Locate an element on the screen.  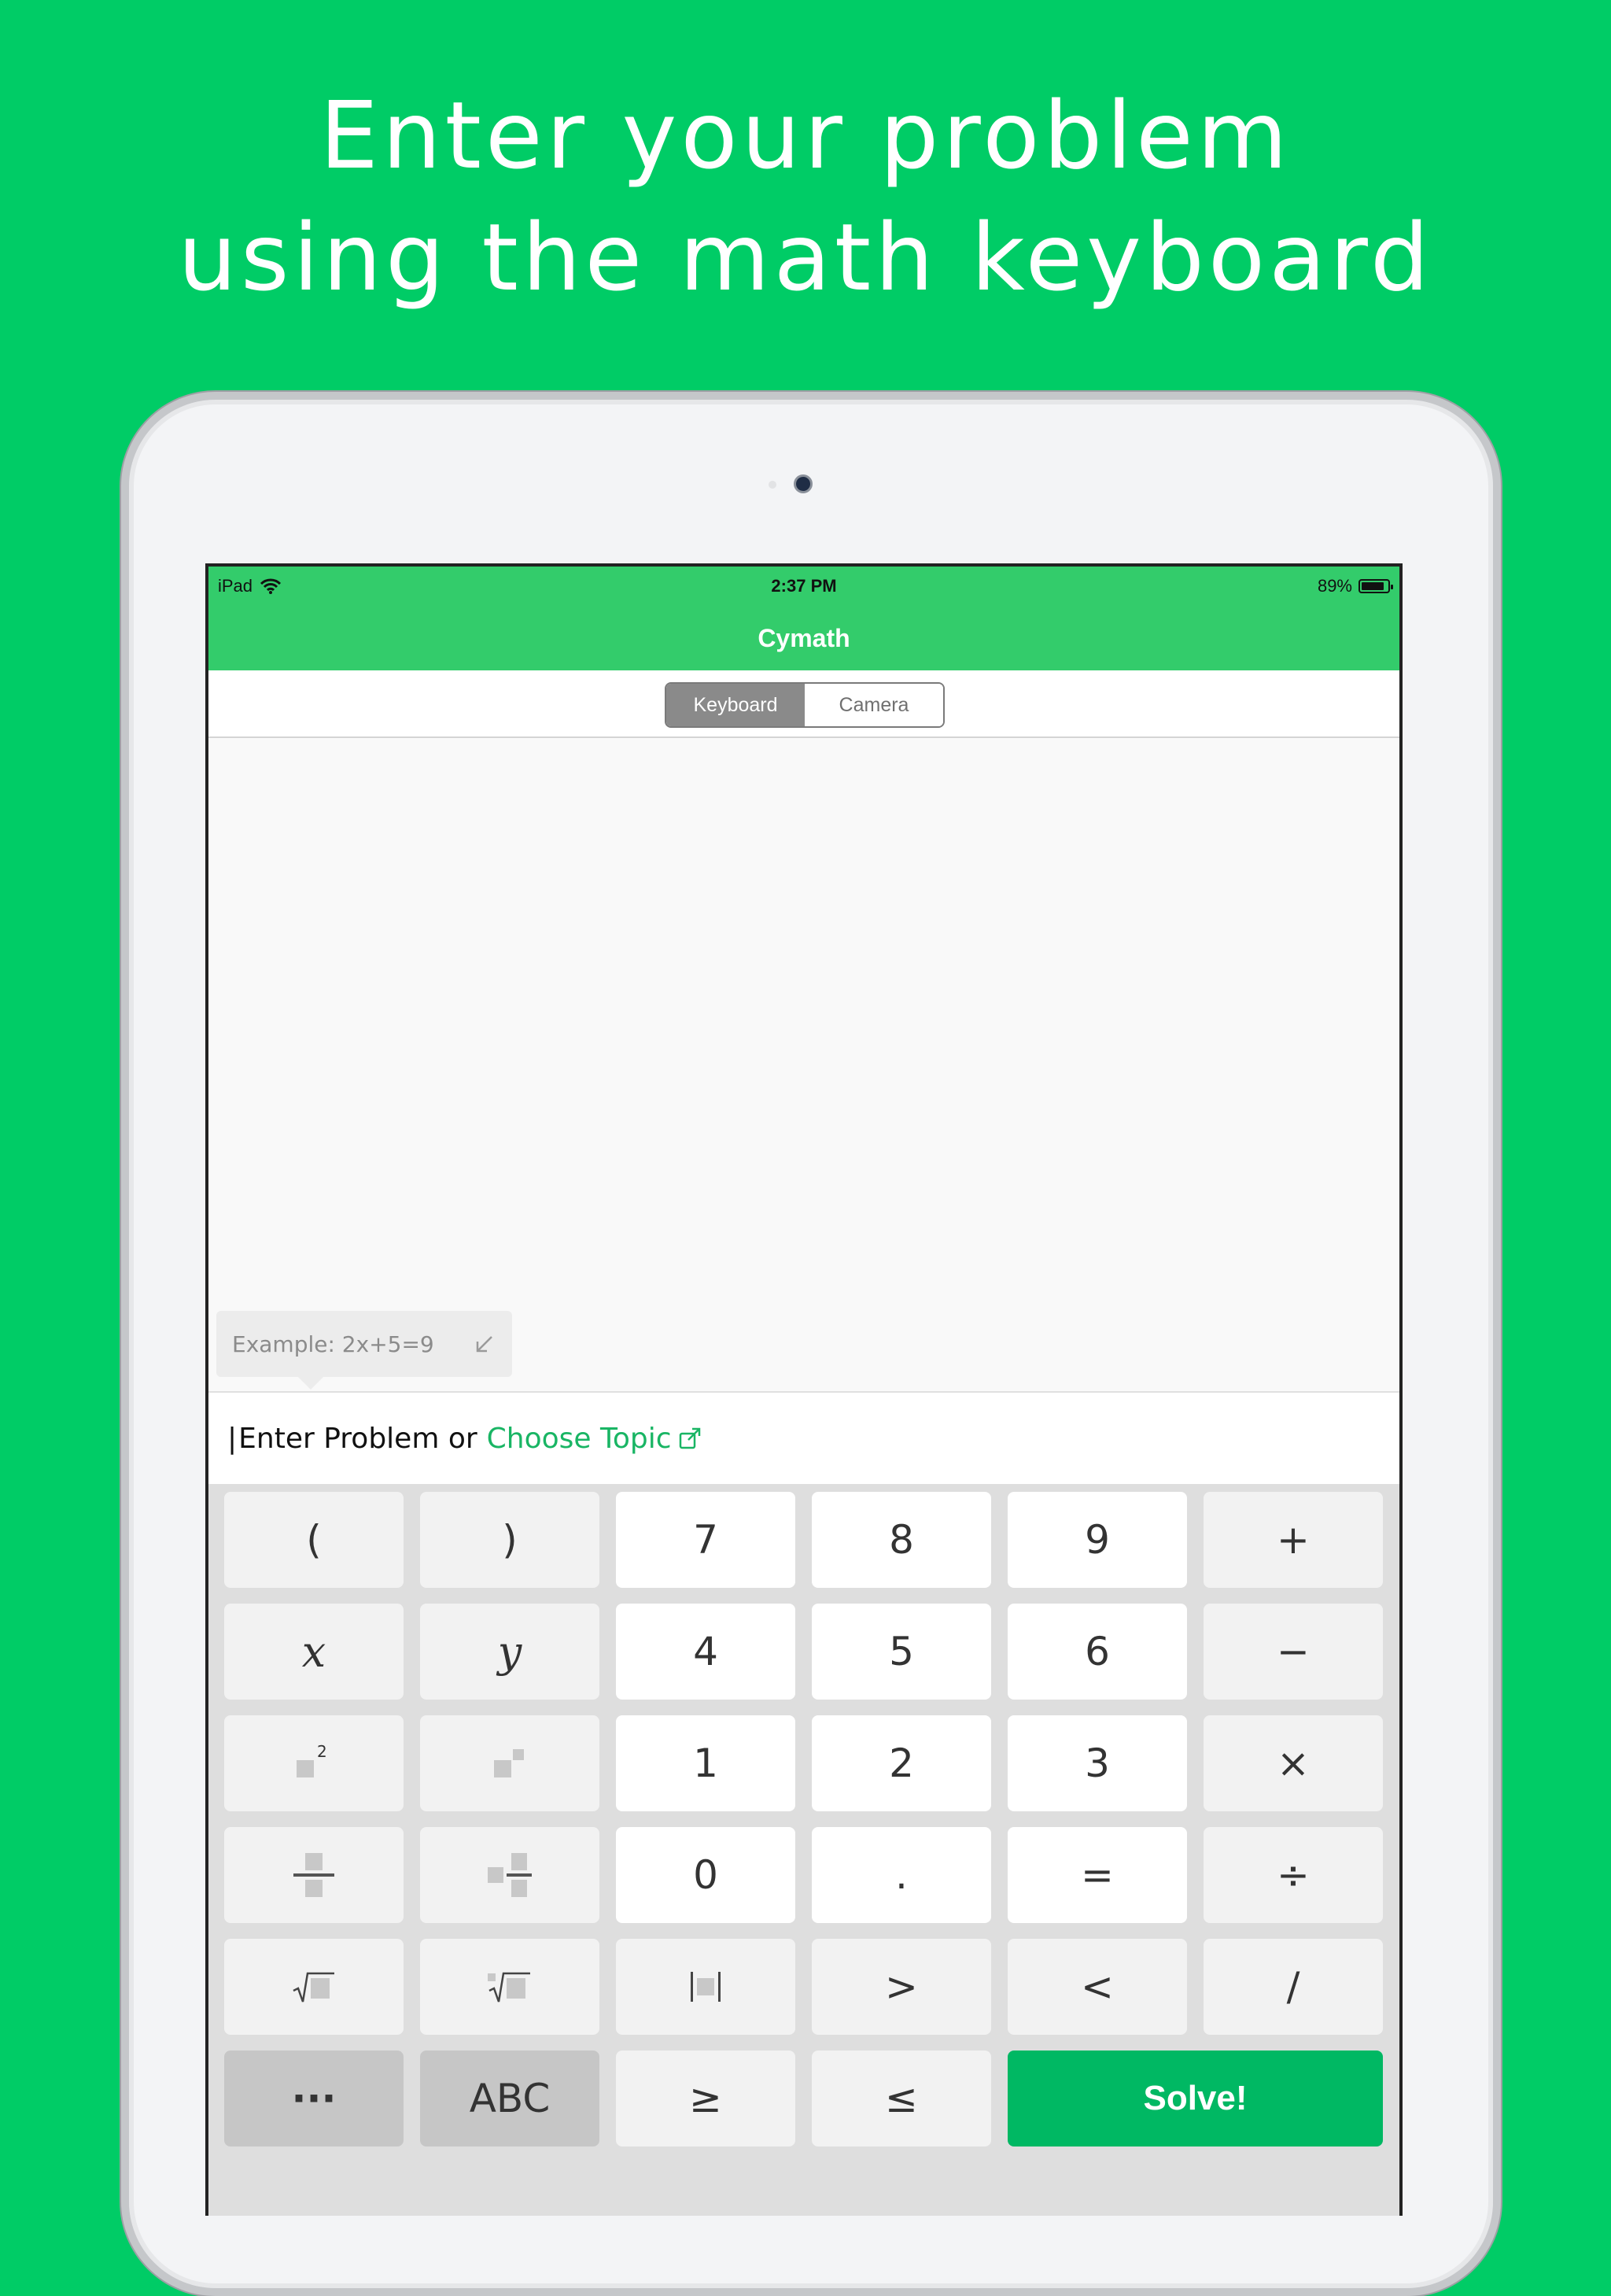
example-text: Example: 2x+5=9 is located at coordinates (333, 1344).